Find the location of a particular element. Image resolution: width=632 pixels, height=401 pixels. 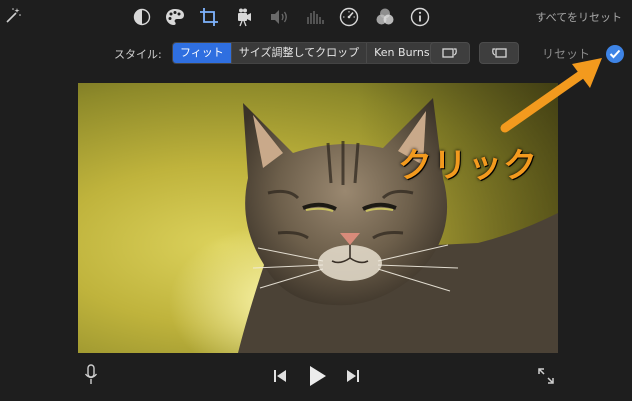

style-crop-to-fill-button: サイズ調整してクロップ is located at coordinates (300, 53).